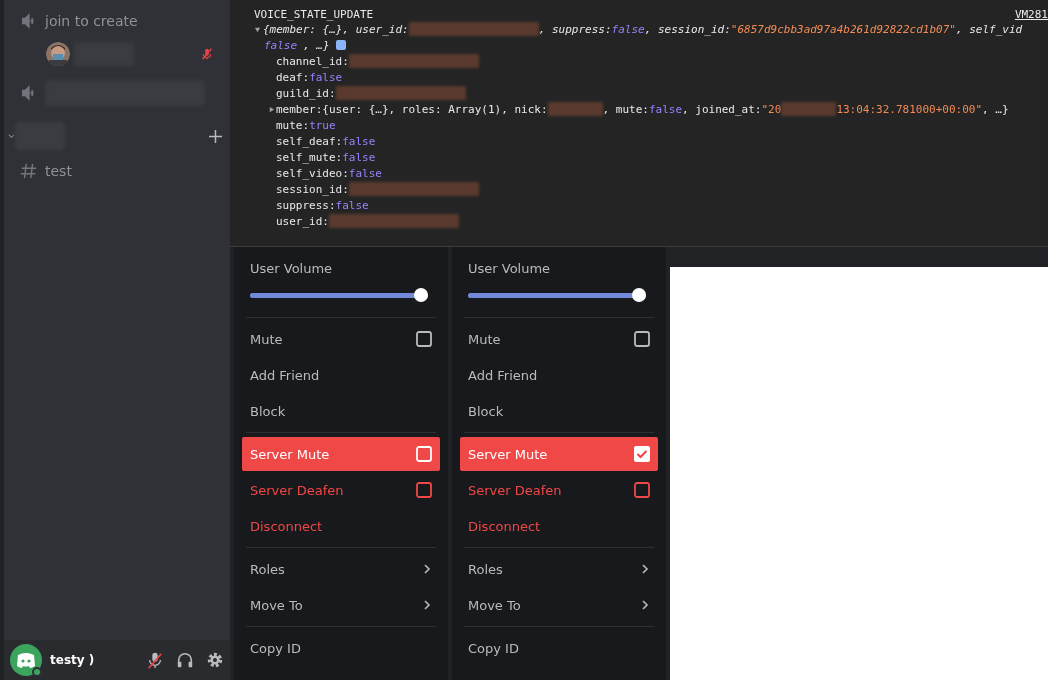 The width and height of the screenshot is (1048, 680). What do you see at coordinates (306, 205) in the screenshot?
I see `console-text: suppress:` at bounding box center [306, 205].